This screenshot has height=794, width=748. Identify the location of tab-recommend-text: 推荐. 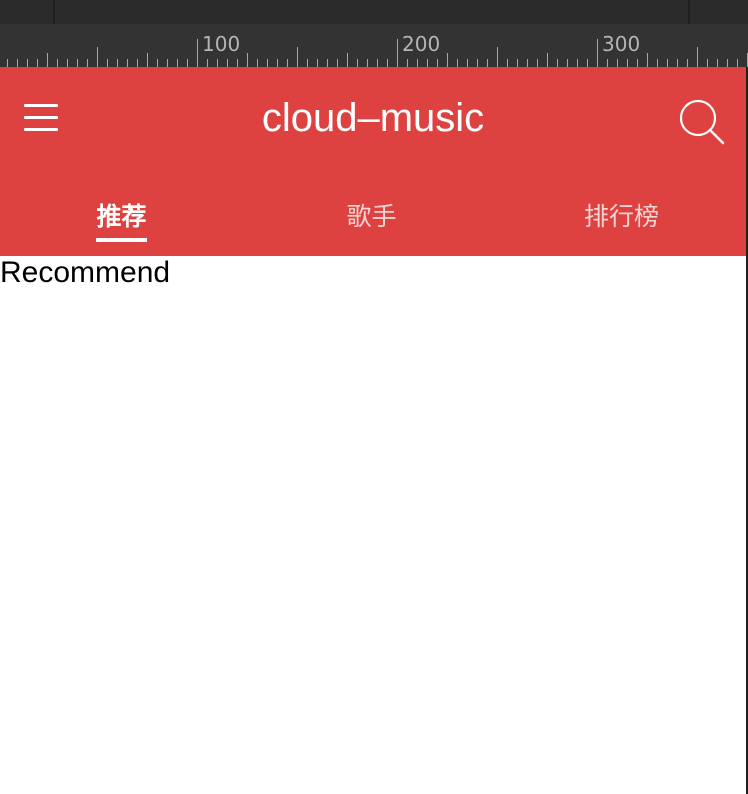
(121, 216).